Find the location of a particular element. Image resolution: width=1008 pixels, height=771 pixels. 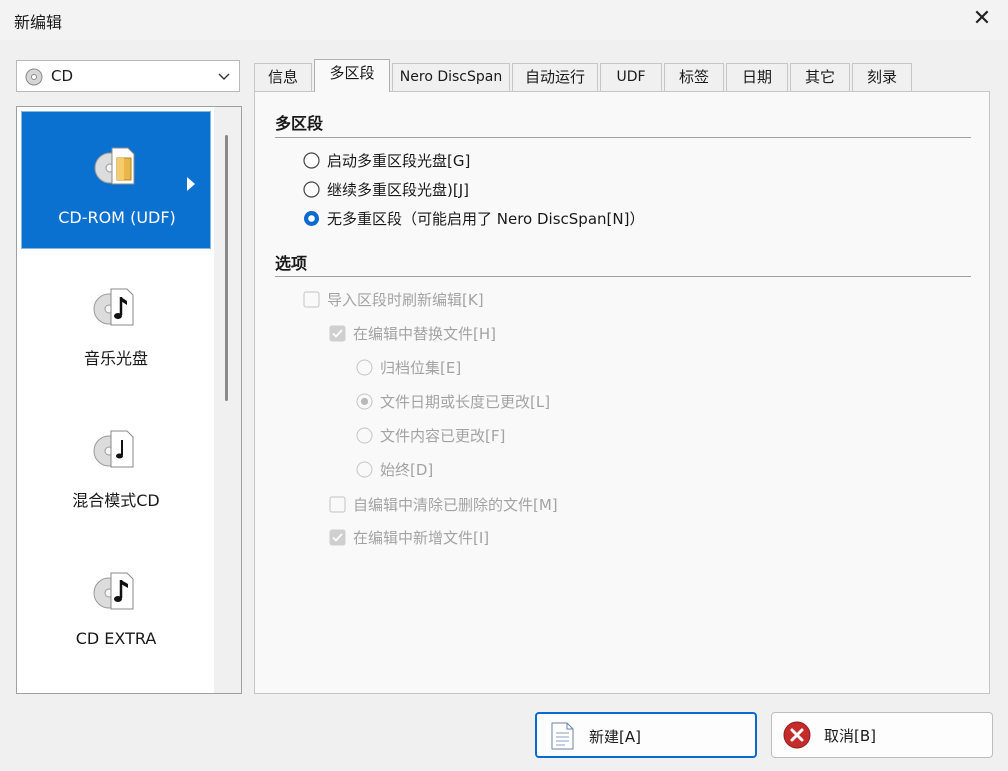

category-label: 混合模式CD is located at coordinates (116, 500).